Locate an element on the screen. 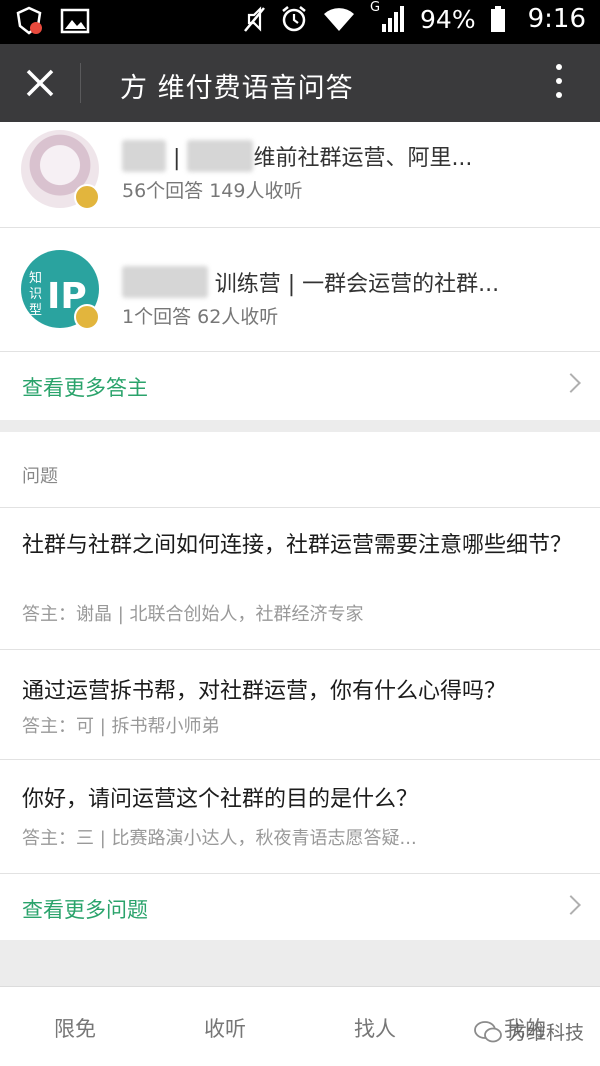  question-title: 社群与社群之间如何连接，社群运营需要注意哪些细节？ is located at coordinates (297, 545).